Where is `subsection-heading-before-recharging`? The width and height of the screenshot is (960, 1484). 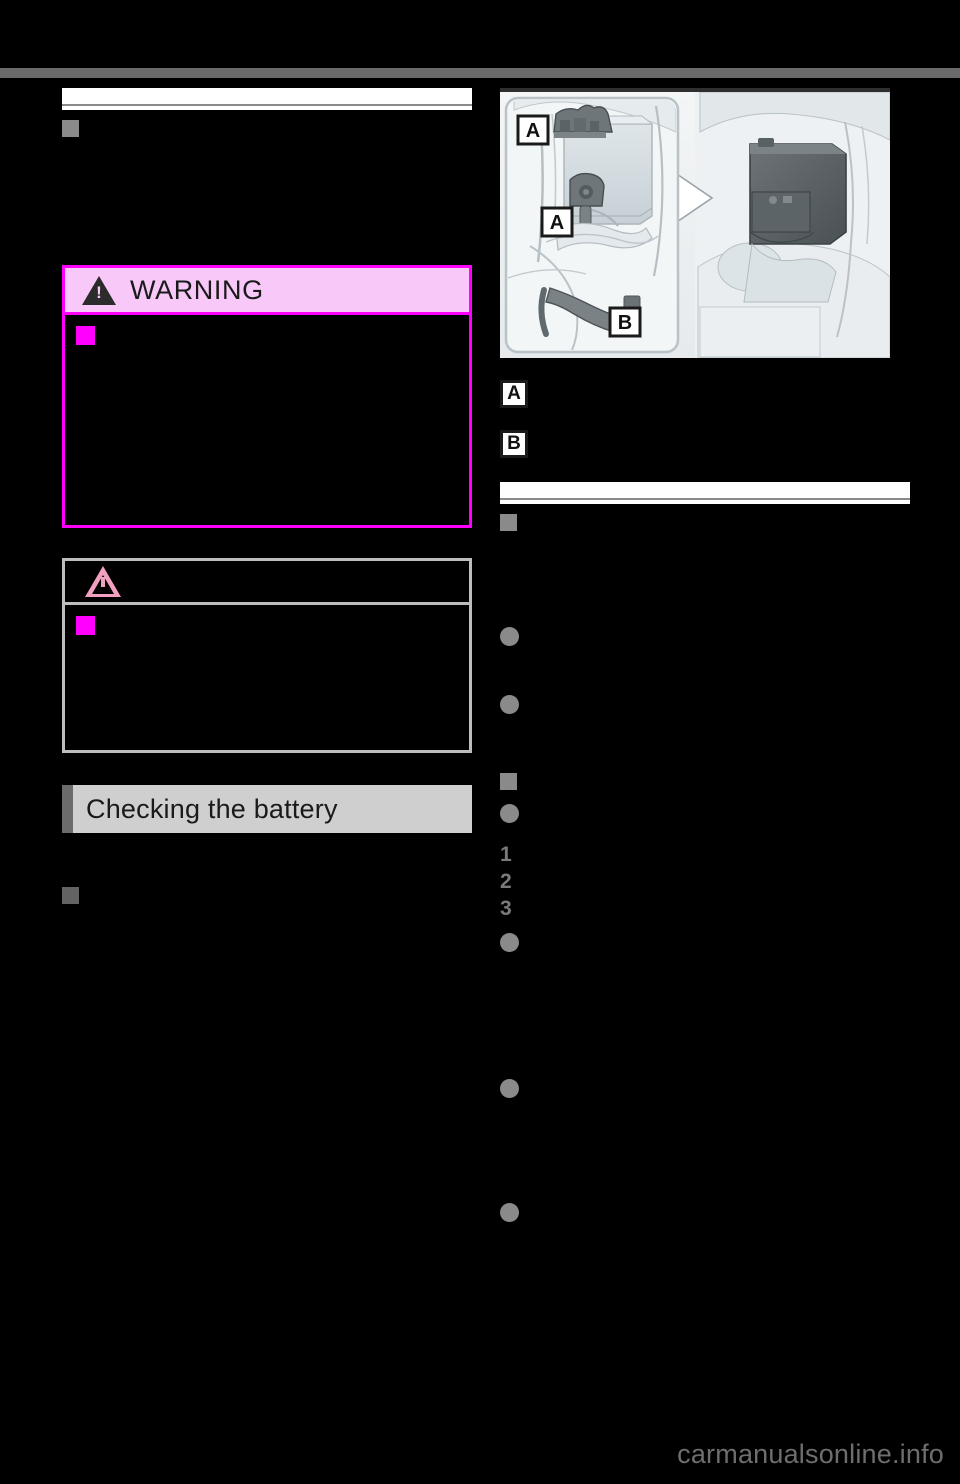
subsection-heading-before-recharging is located at coordinates (705, 518).